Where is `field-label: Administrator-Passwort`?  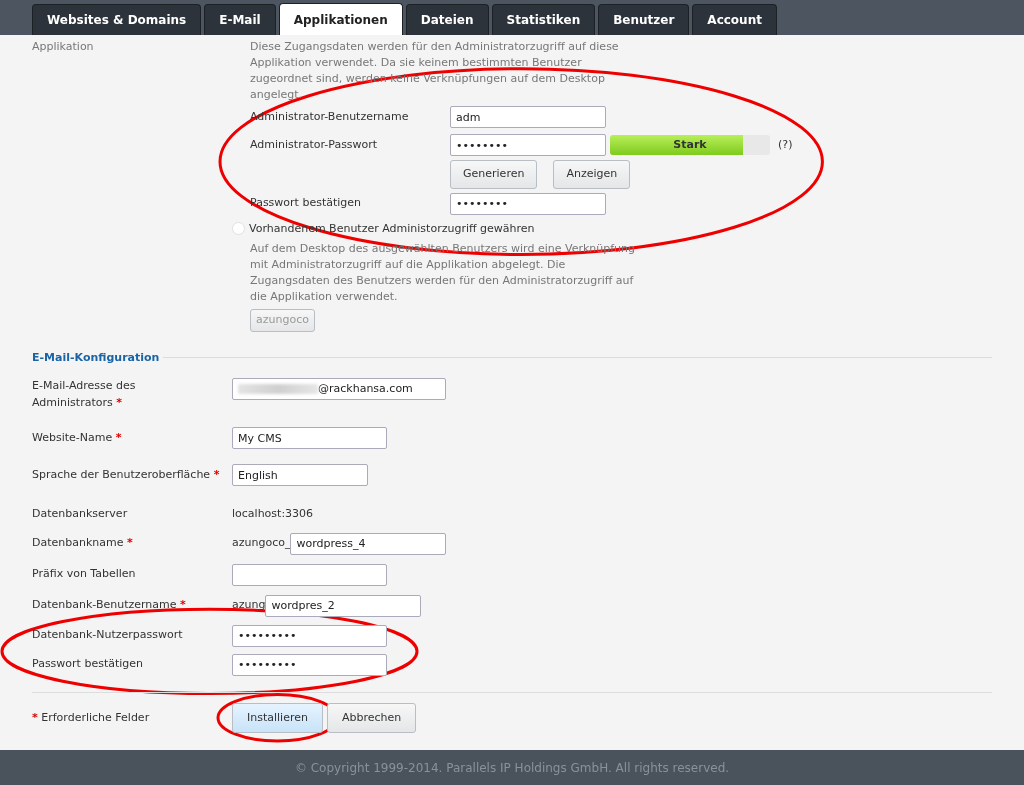 field-label: Administrator-Passwort is located at coordinates (314, 144).